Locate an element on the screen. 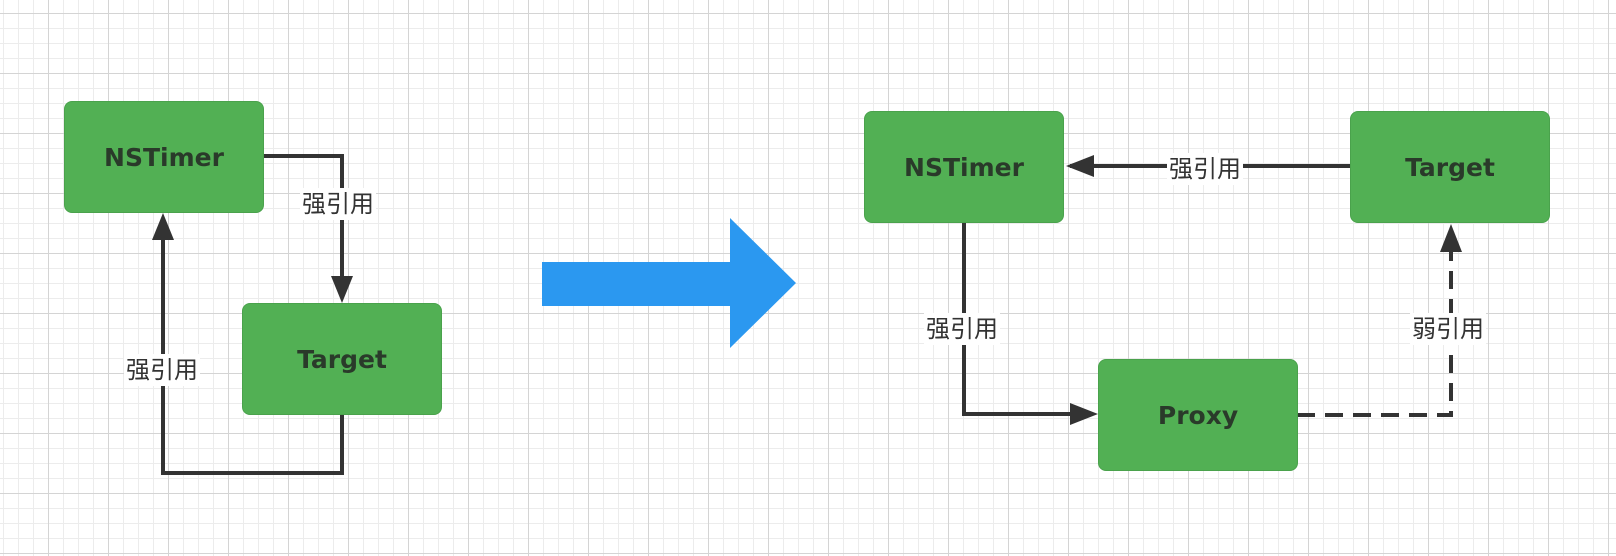 Image resolution: width=1616 pixels, height=556 pixels. left-nstimer-node: NSTimer is located at coordinates (164, 157).